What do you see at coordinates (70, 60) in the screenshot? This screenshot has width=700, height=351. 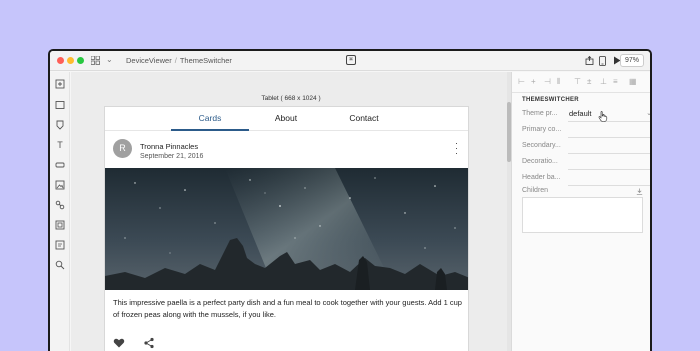 I see `minimize-window-button` at bounding box center [70, 60].